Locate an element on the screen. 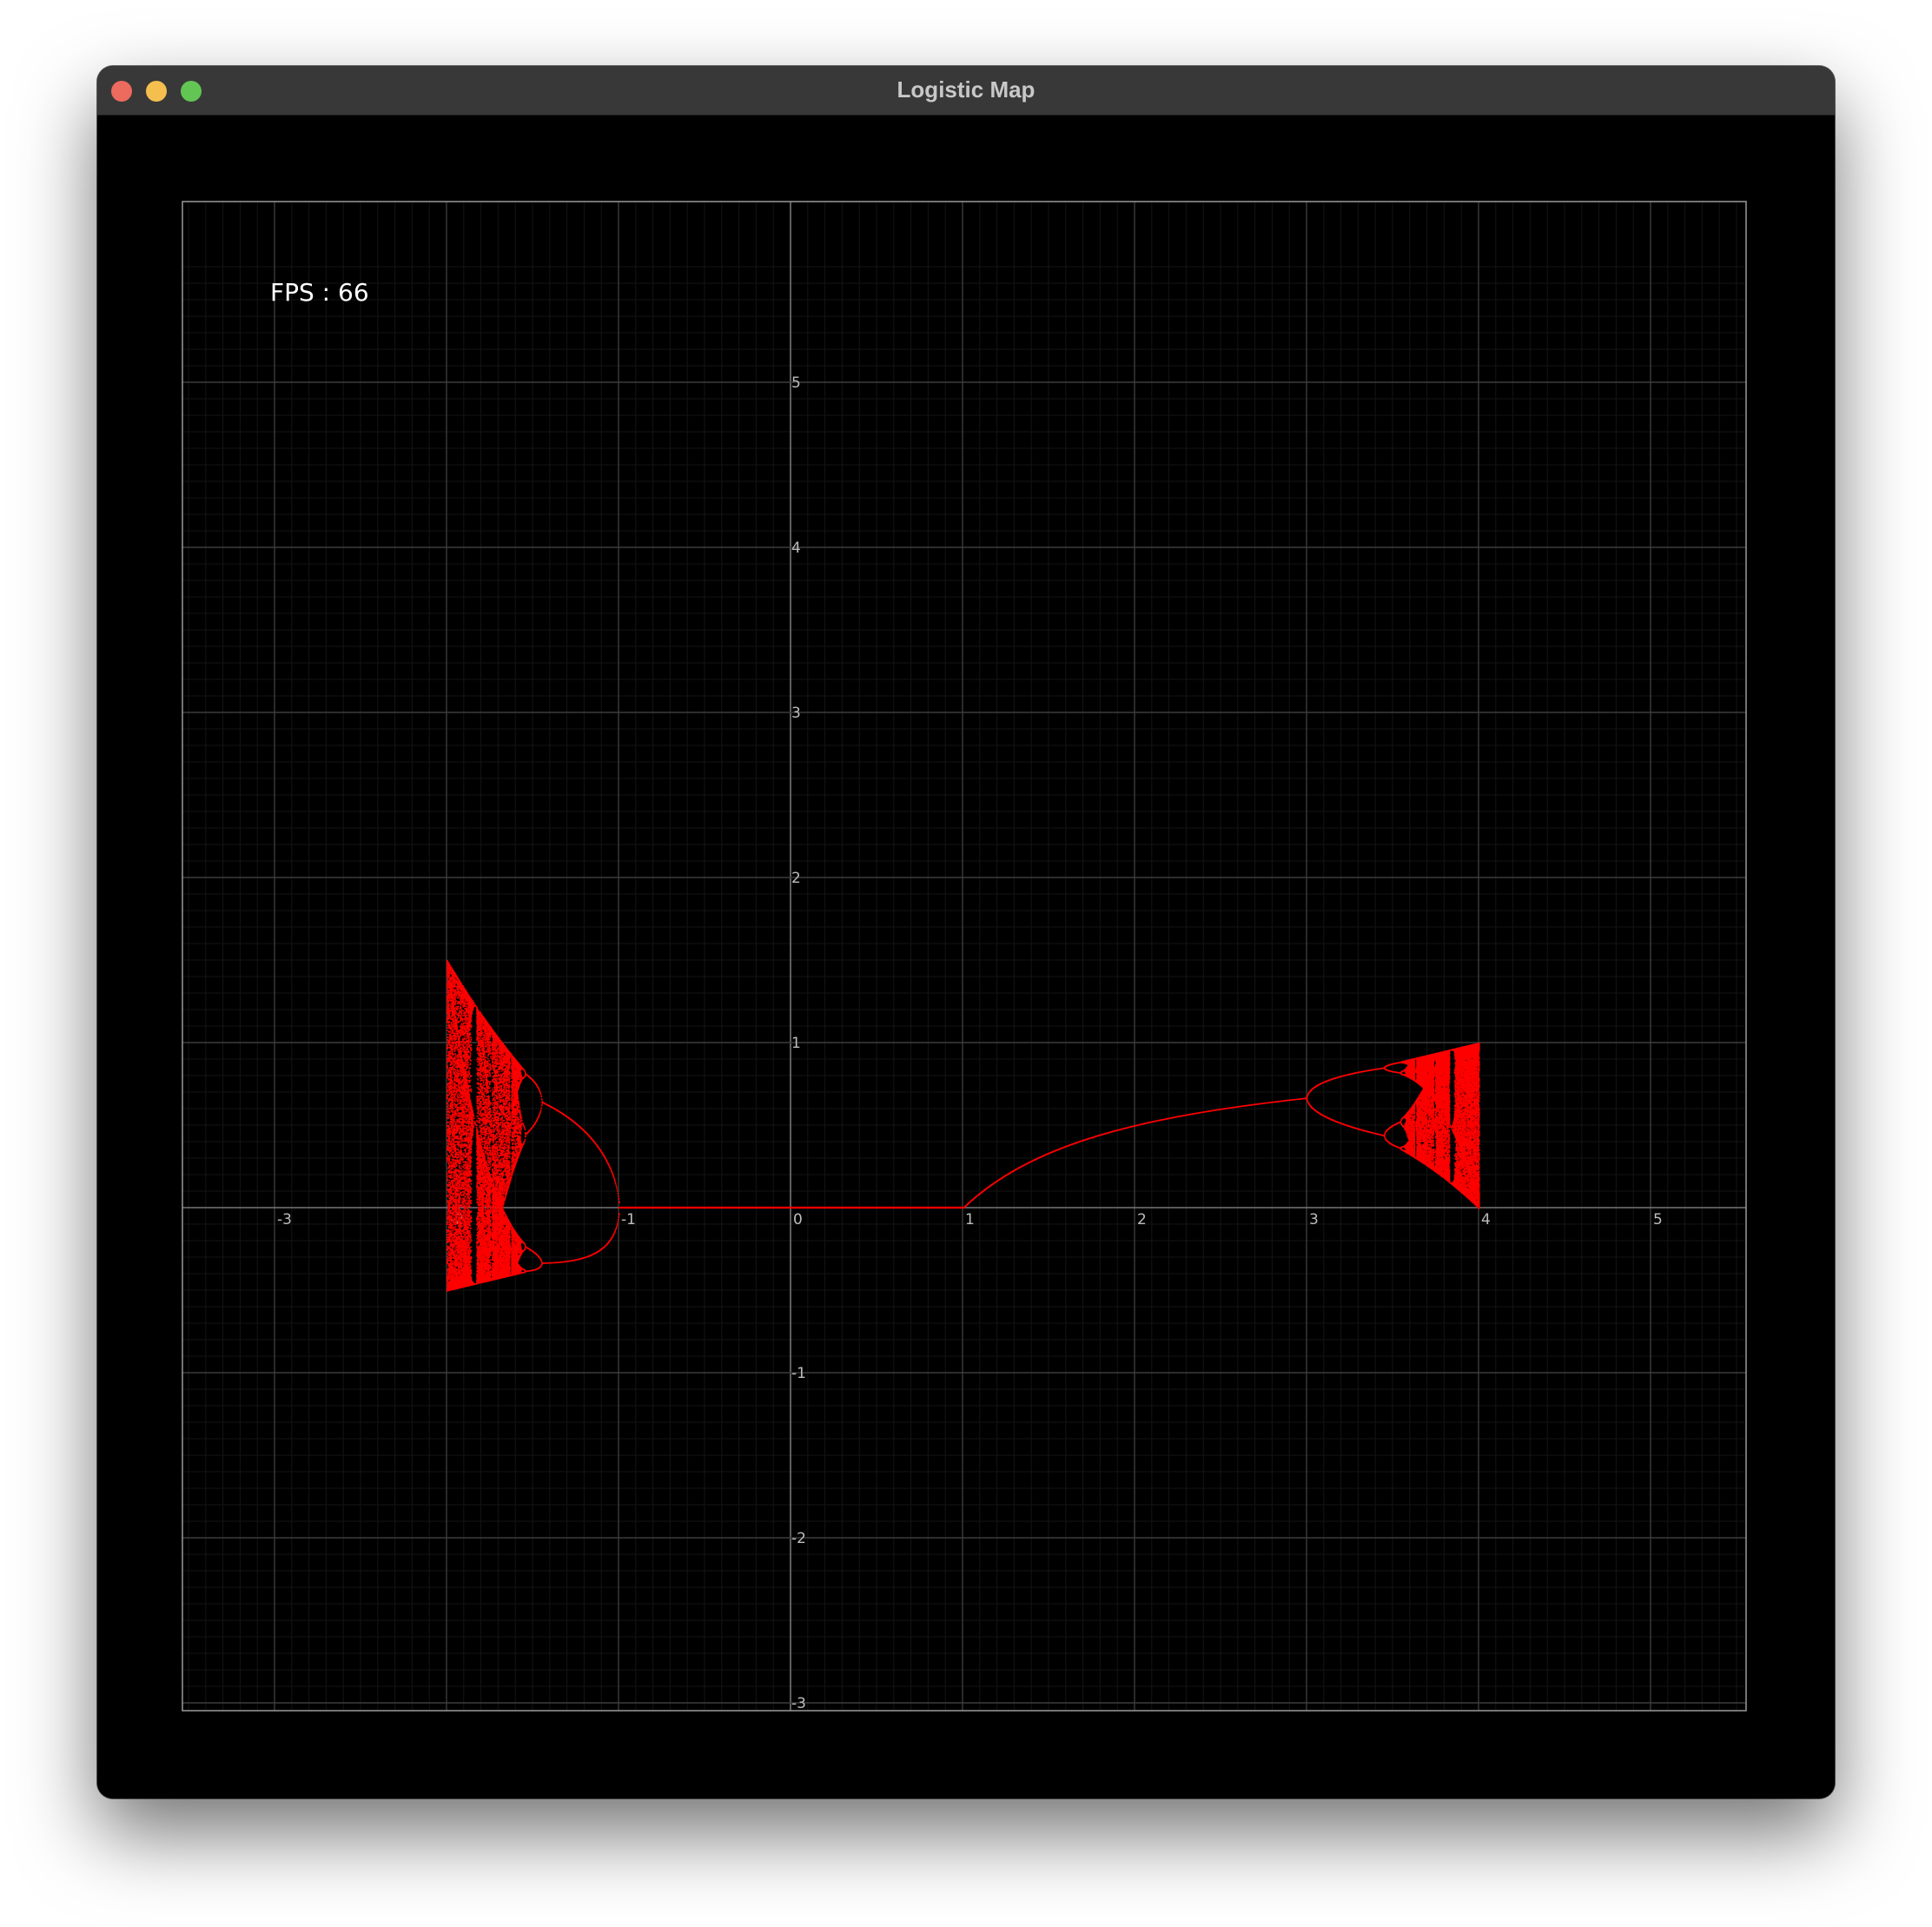 This screenshot has height=1927, width=1932. title-bar: Logistic Map is located at coordinates (966, 91).